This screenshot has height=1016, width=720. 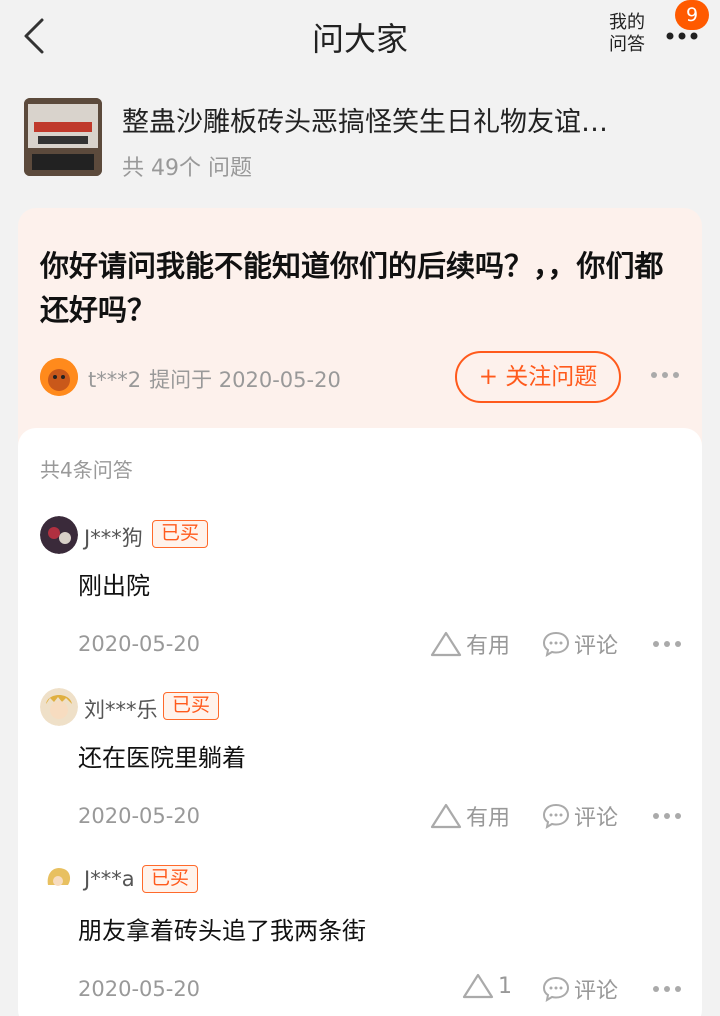 I want to click on answer-item: J***a 已买 朋友拿着砖头追了我两条街 2020-05-20 1 评论, so click(x=360, y=938).